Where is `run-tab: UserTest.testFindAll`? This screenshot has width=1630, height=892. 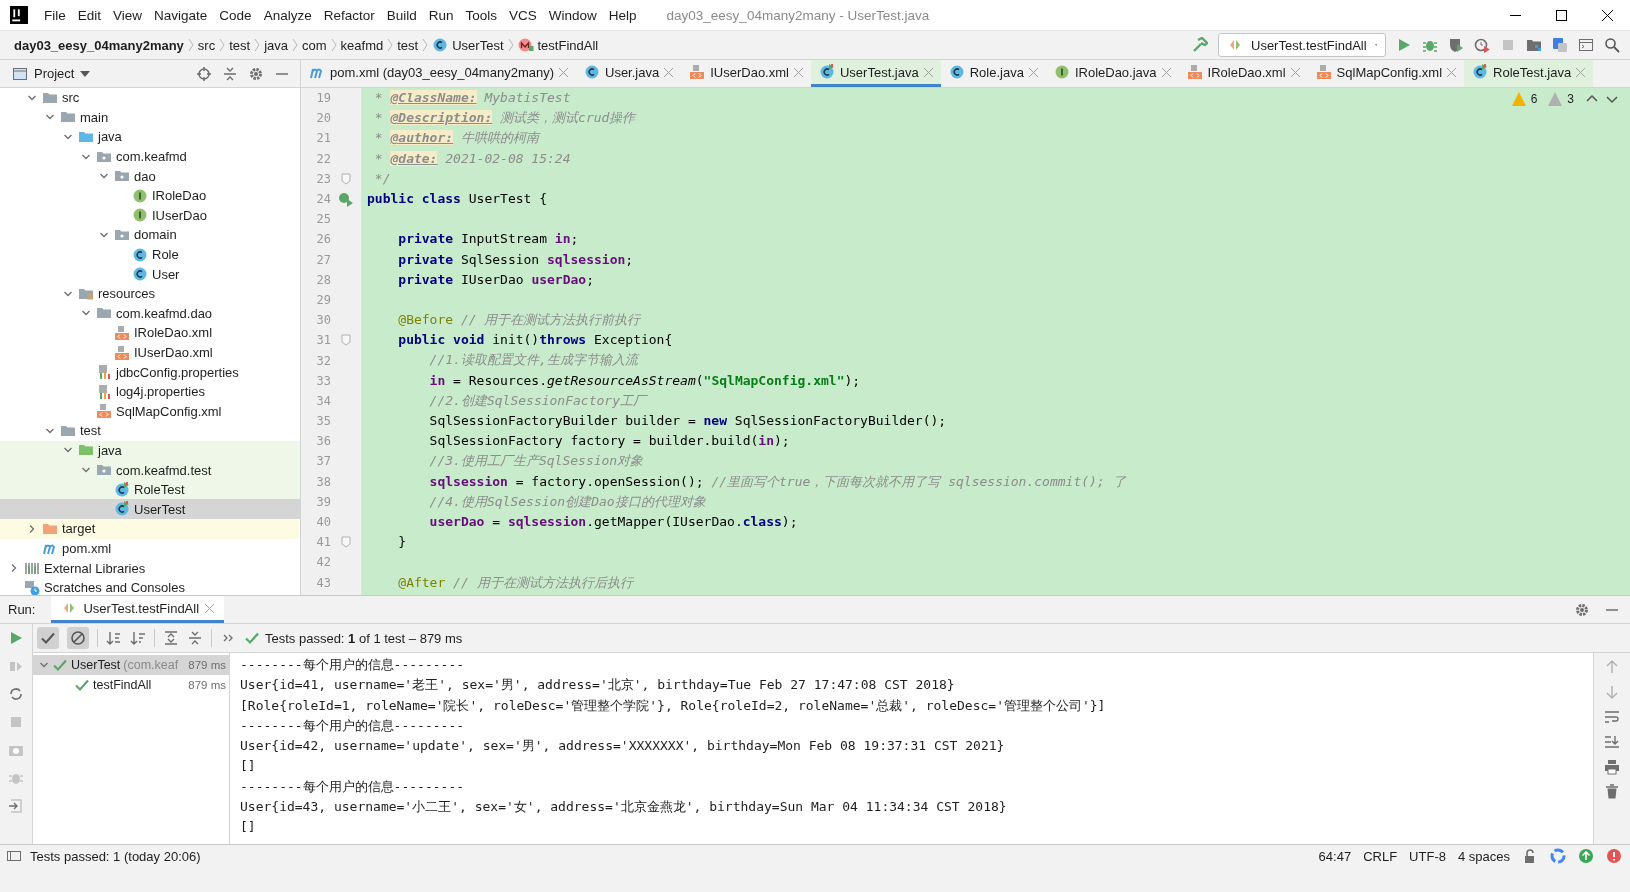 run-tab: UserTest.testFindAll is located at coordinates (138, 609).